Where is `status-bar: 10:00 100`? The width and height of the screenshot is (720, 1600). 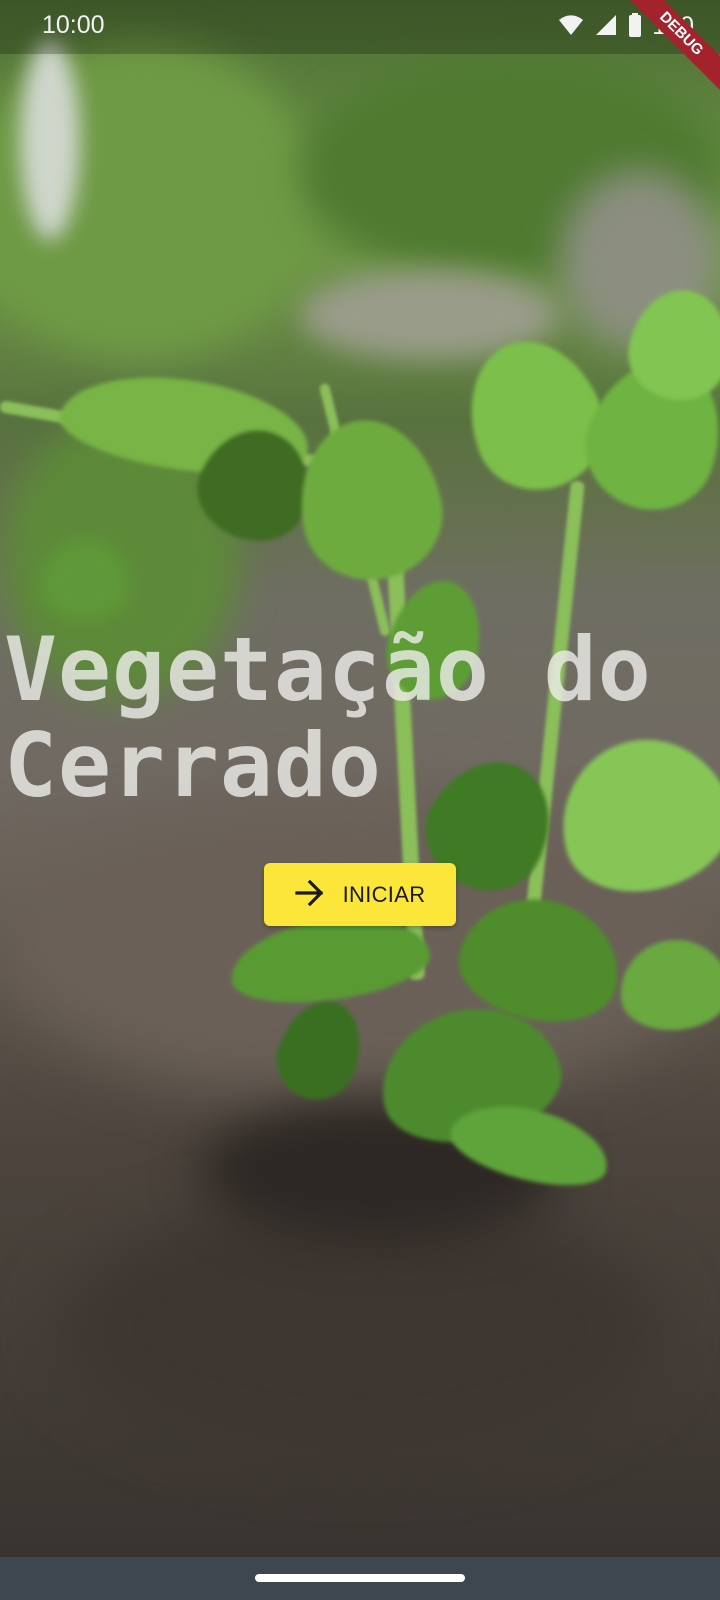 status-bar: 10:00 100 is located at coordinates (360, 27).